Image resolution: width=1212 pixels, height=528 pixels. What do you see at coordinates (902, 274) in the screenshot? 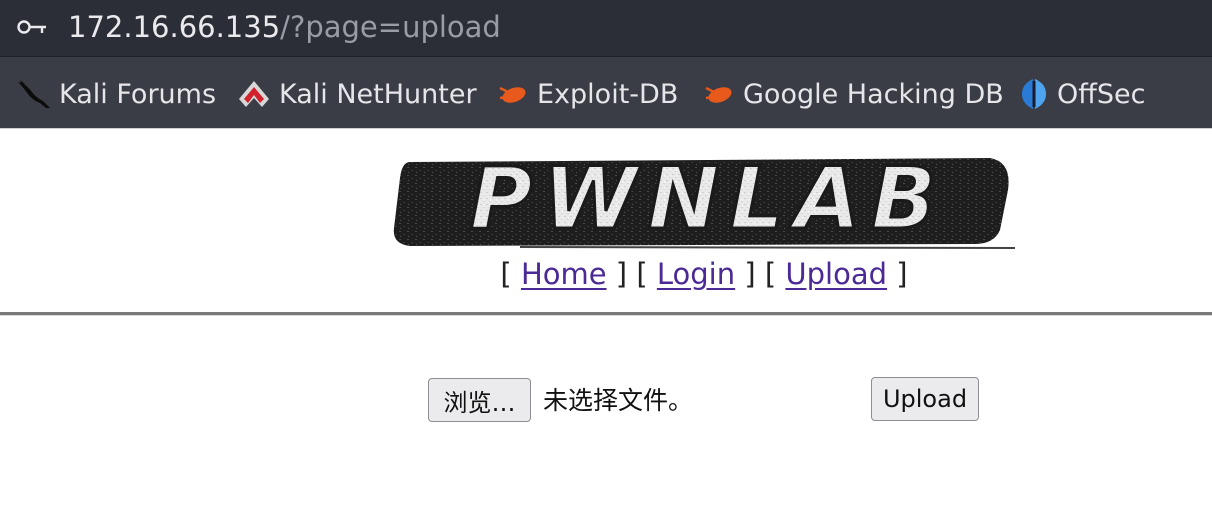
I see `bracket-close: ]` at bounding box center [902, 274].